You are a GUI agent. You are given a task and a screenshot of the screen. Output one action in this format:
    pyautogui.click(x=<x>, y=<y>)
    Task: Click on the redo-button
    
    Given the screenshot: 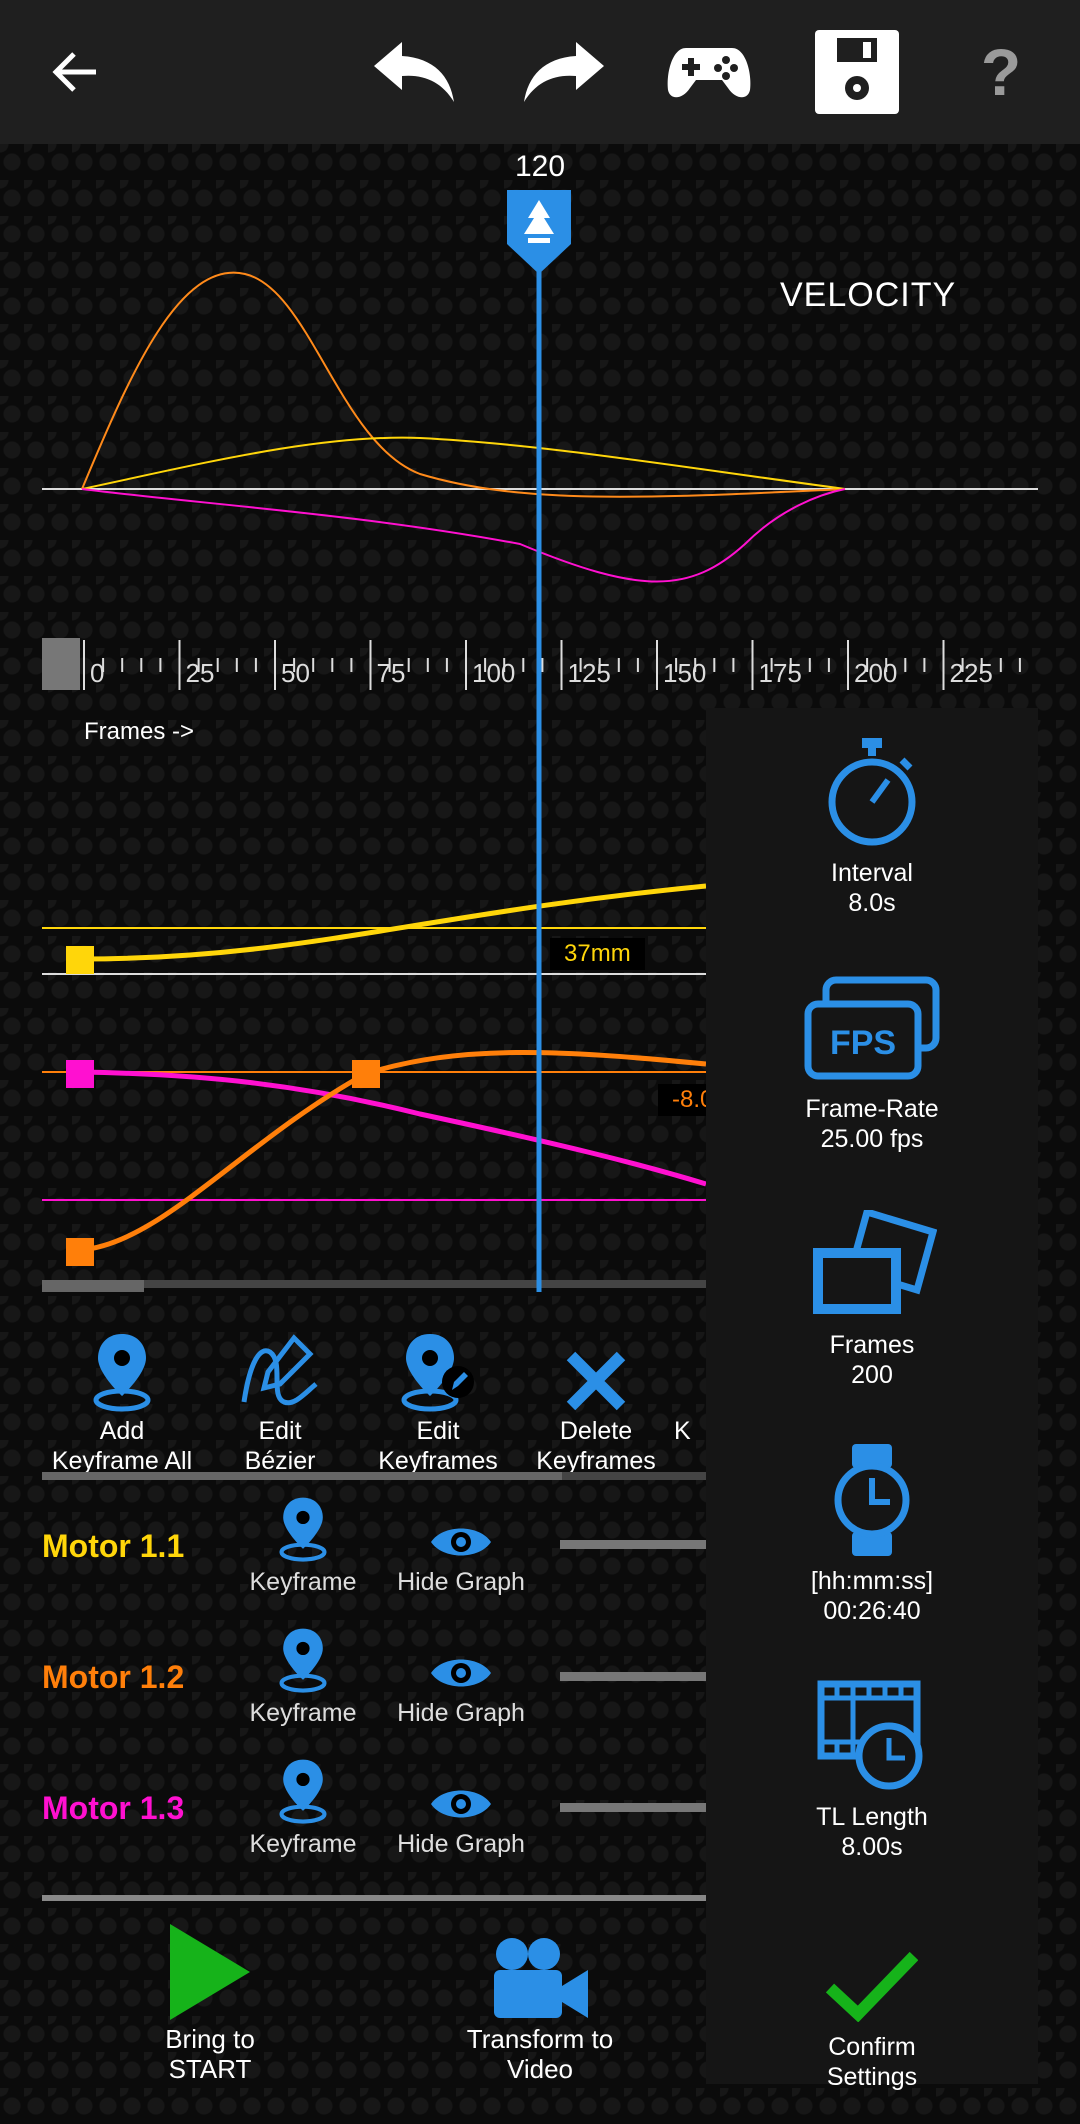 What is the action you would take?
    pyautogui.click(x=563, y=72)
    